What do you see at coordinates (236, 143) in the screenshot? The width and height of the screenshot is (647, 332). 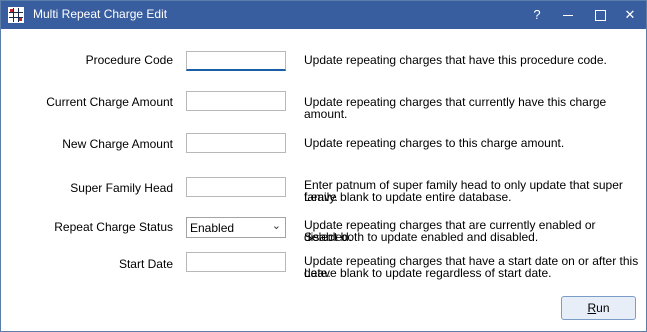 I see `new-charge-amount-input` at bounding box center [236, 143].